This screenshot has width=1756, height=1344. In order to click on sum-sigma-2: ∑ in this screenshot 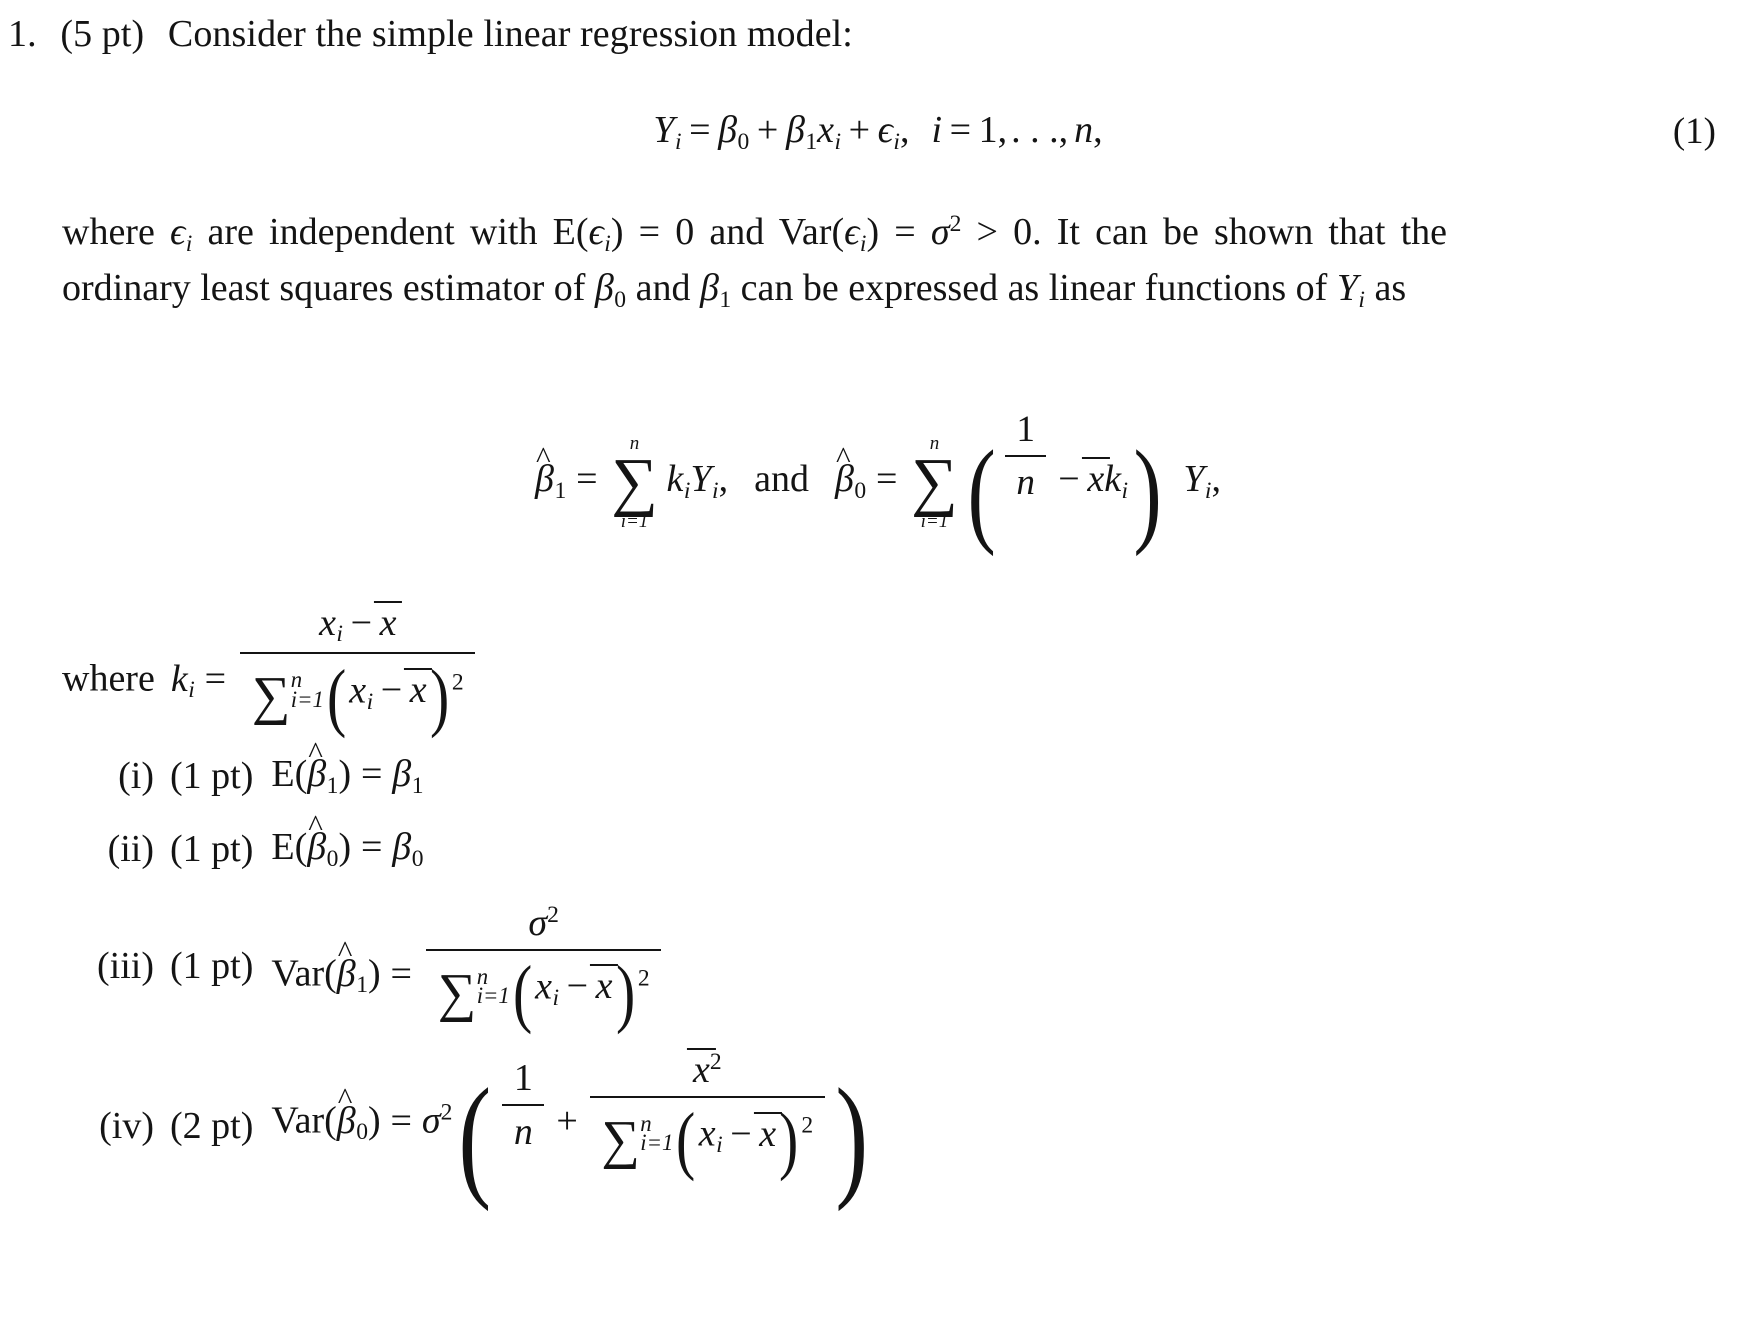, I will do `click(934, 482)`.